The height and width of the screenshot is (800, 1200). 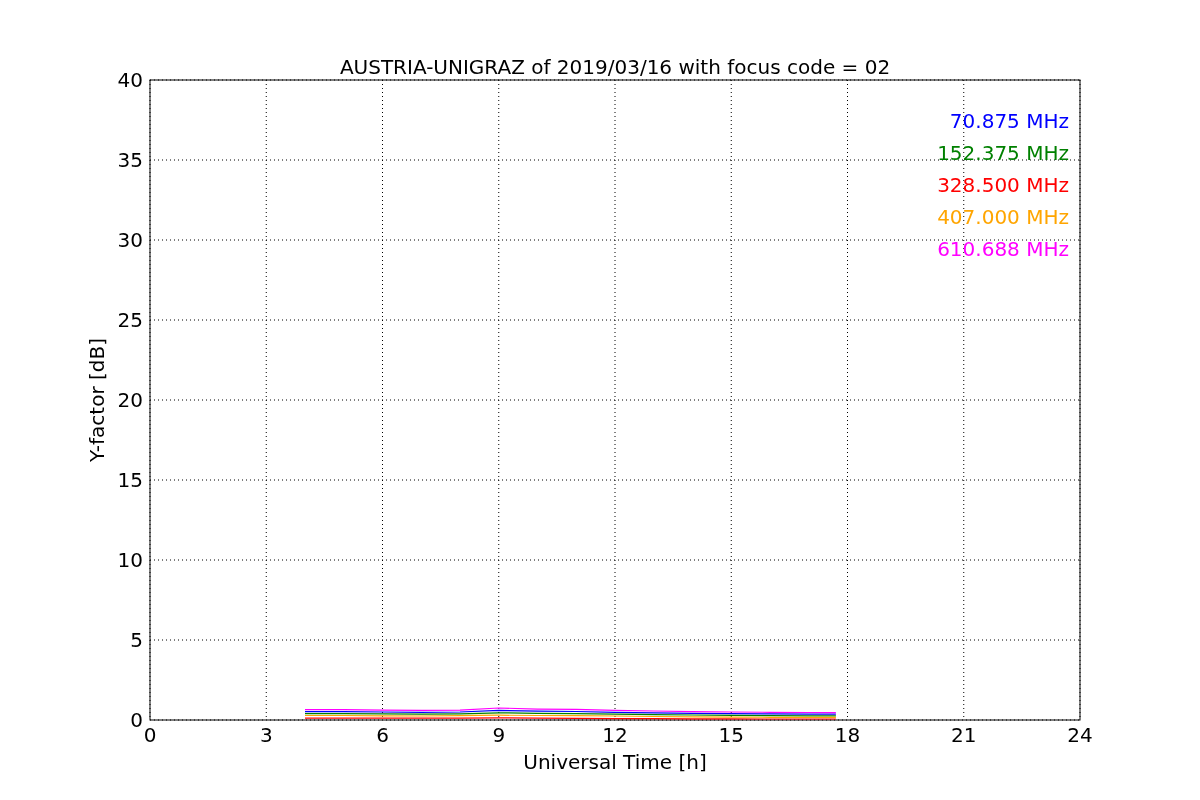 I want to click on legend-label: 407.000 MHz, so click(x=1003, y=217).